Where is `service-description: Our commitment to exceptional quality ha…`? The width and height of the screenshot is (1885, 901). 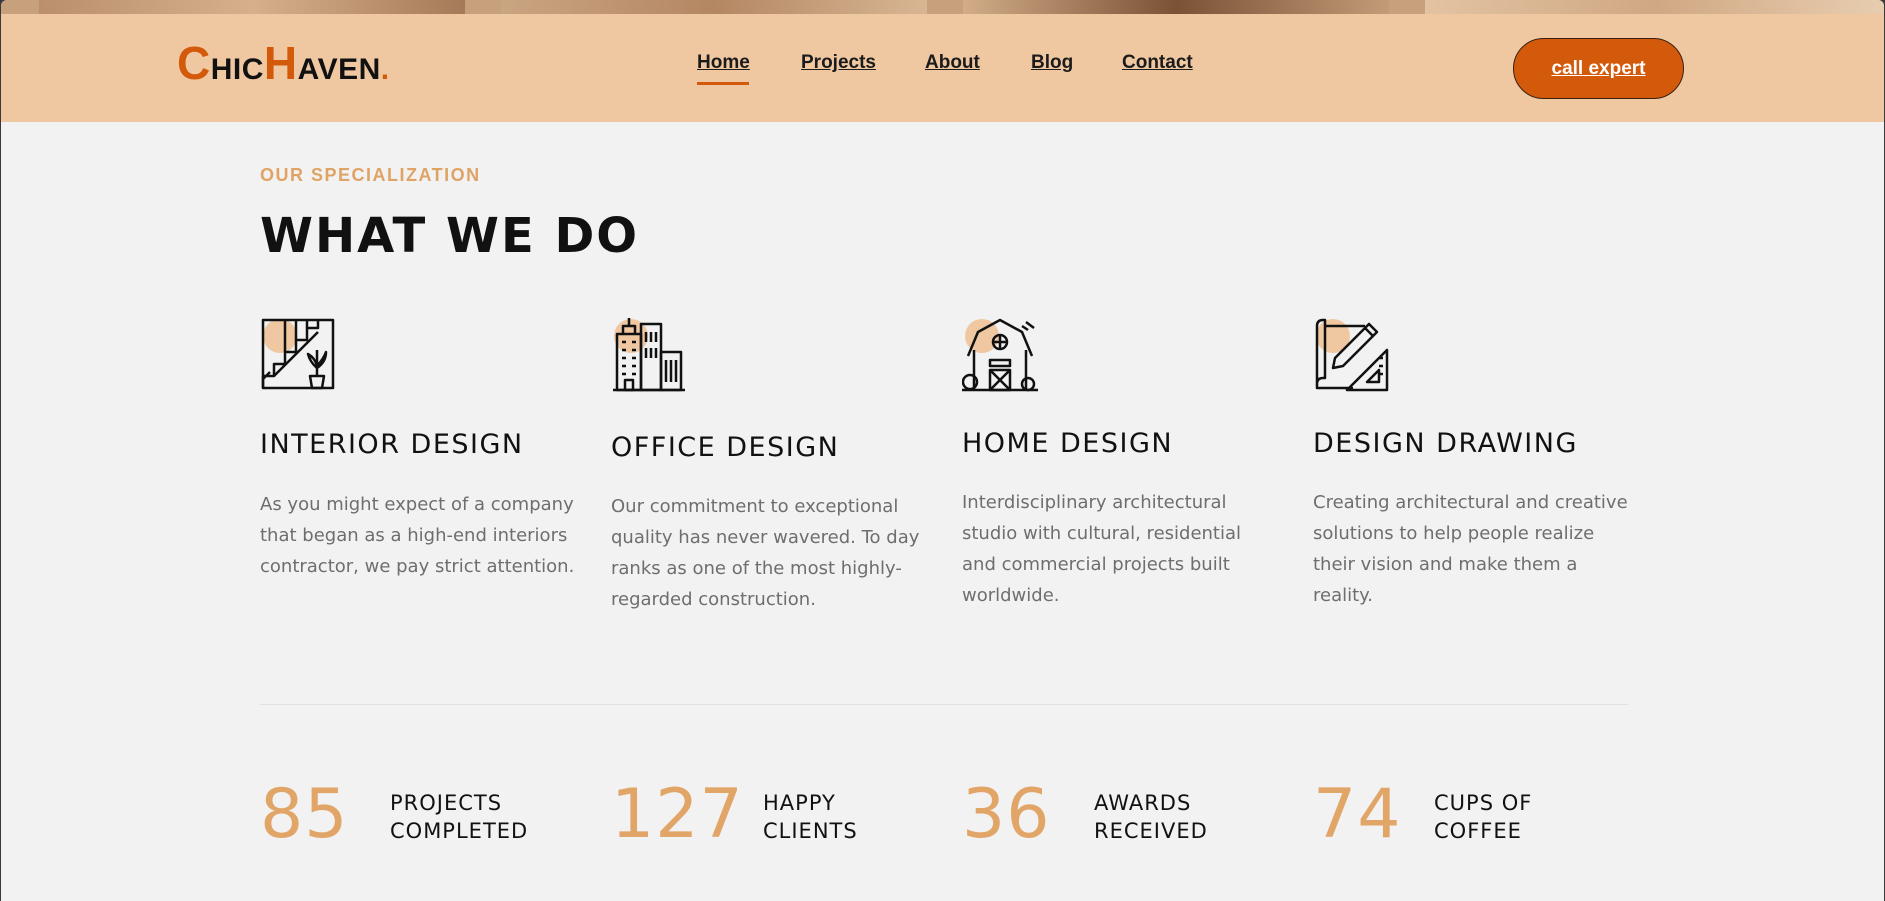
service-description: Our commitment to exceptional quality ha… is located at coordinates (765, 553).